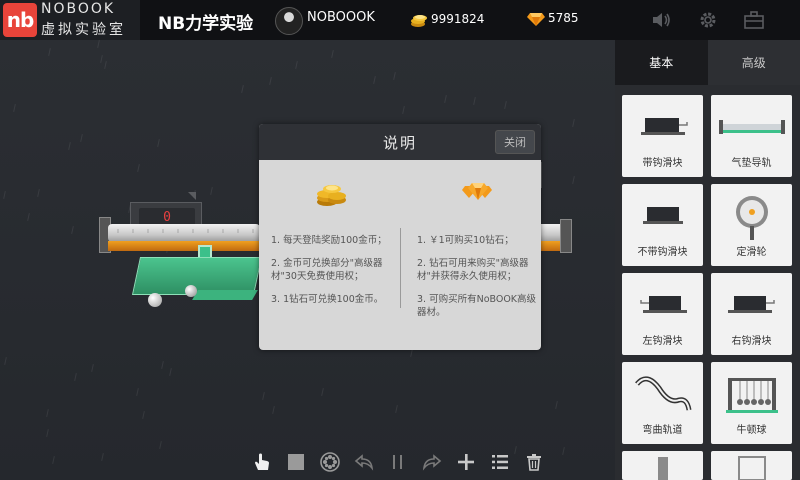 The height and width of the screenshot is (480, 800). Describe the element at coordinates (751, 136) in the screenshot. I see `equipment-air-track: 气垫导轨` at that location.